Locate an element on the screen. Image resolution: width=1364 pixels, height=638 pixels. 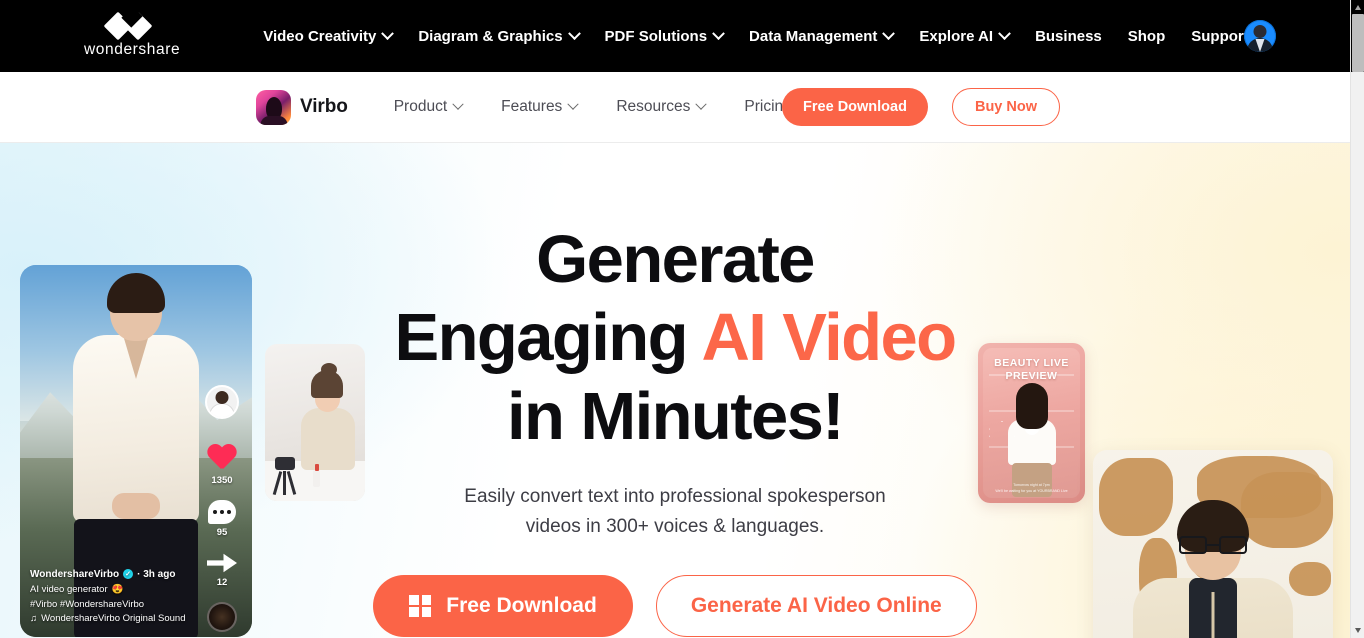
nav-item-business: Business is located at coordinates (1068, 36).